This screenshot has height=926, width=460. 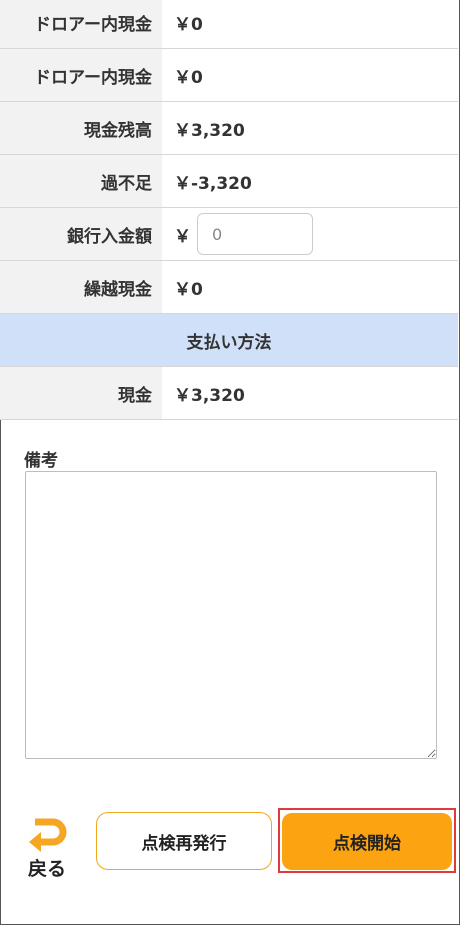 I want to click on return-arrow-icon, so click(x=48, y=835).